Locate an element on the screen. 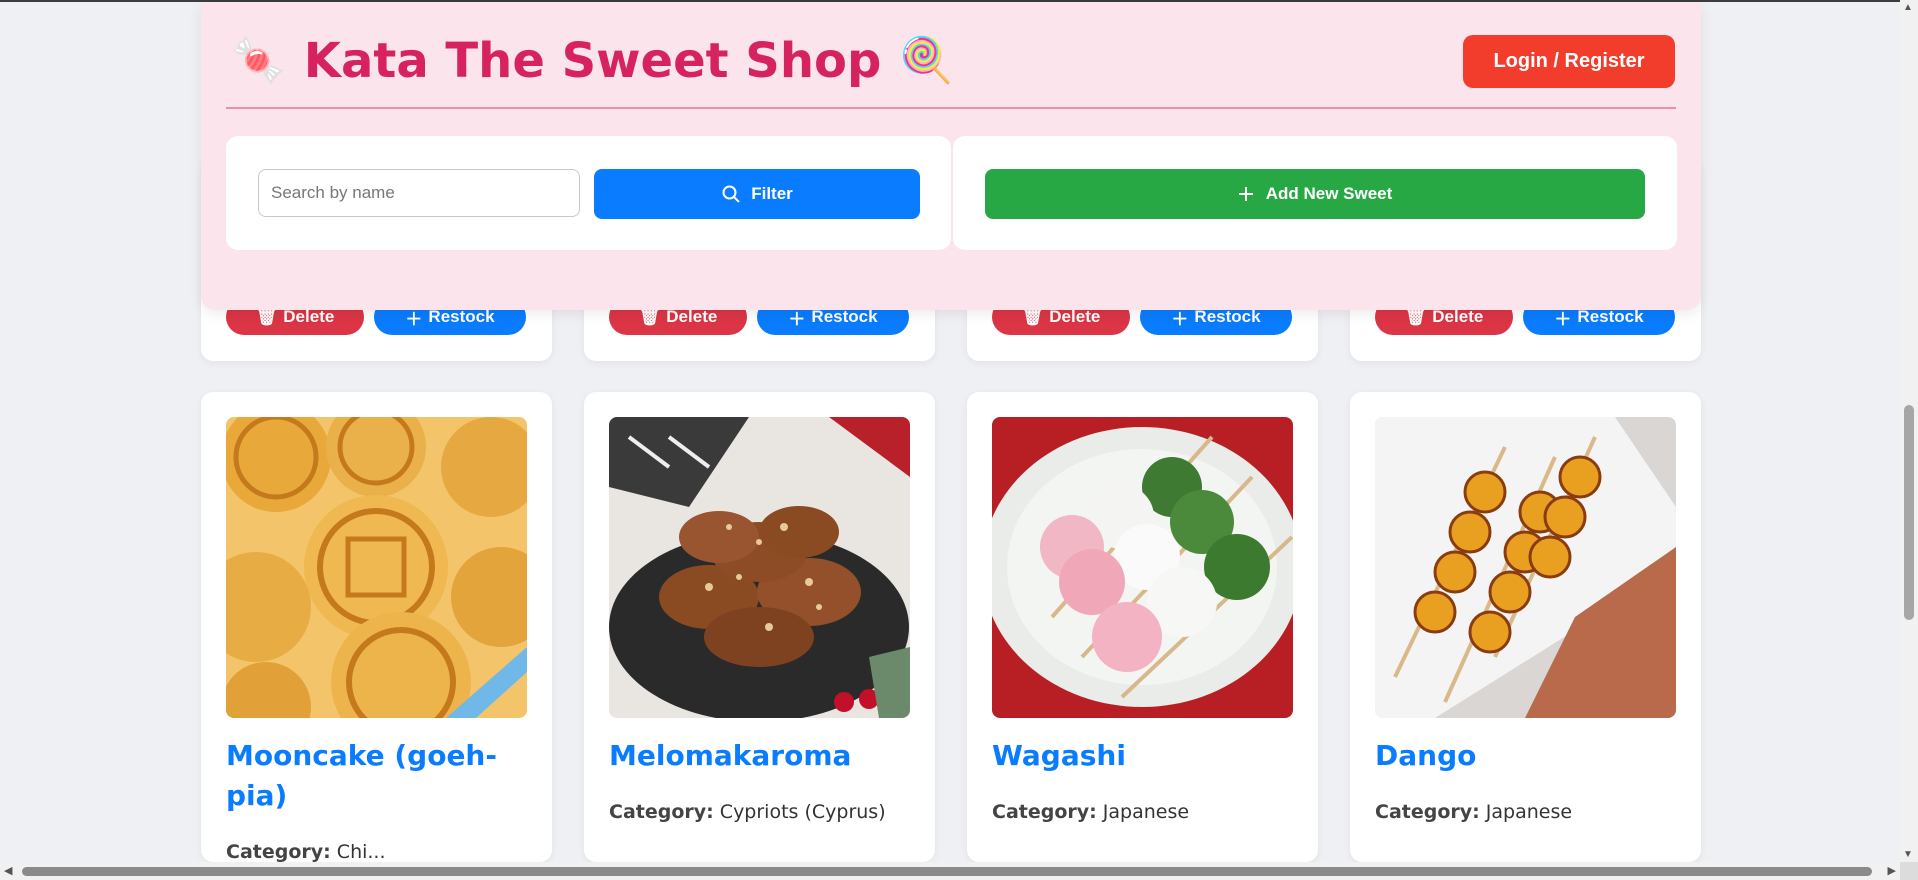  header-divider is located at coordinates (951, 108).